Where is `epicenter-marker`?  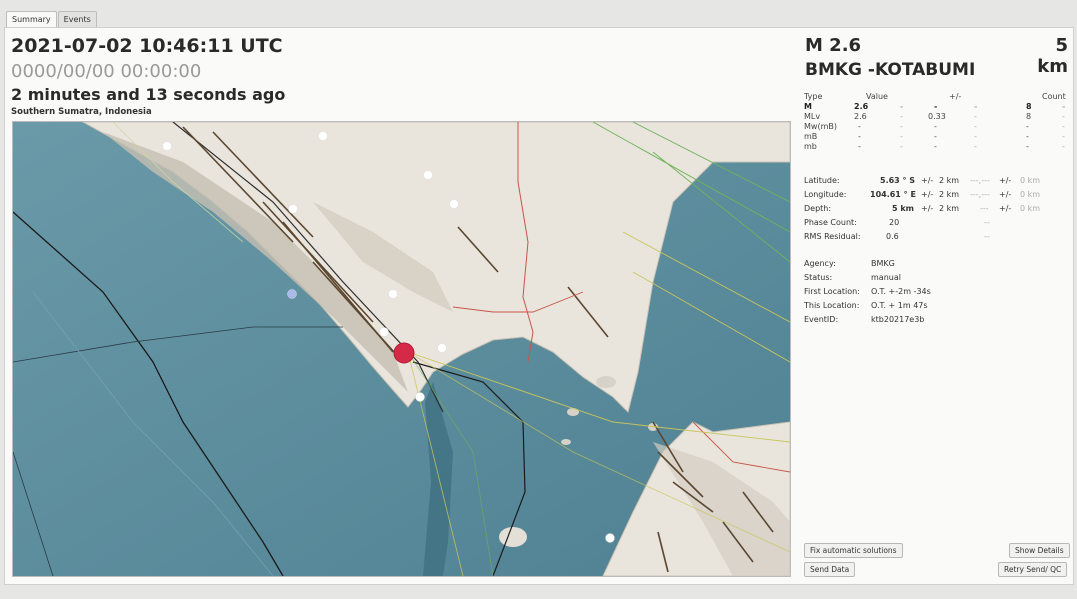
epicenter-marker is located at coordinates (404, 353).